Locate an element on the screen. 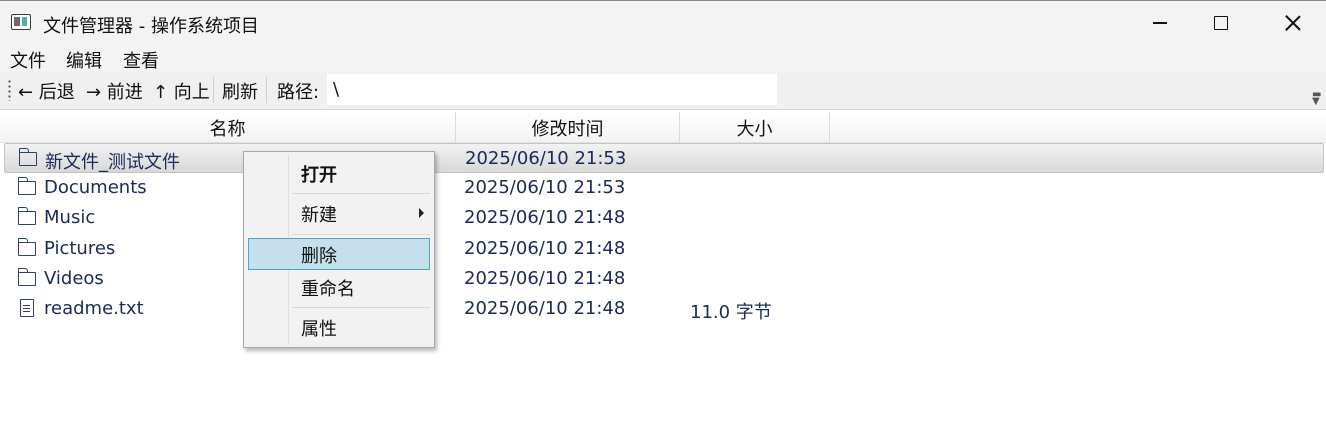 The width and height of the screenshot is (1326, 426). maximize-icon is located at coordinates (1221, 23).